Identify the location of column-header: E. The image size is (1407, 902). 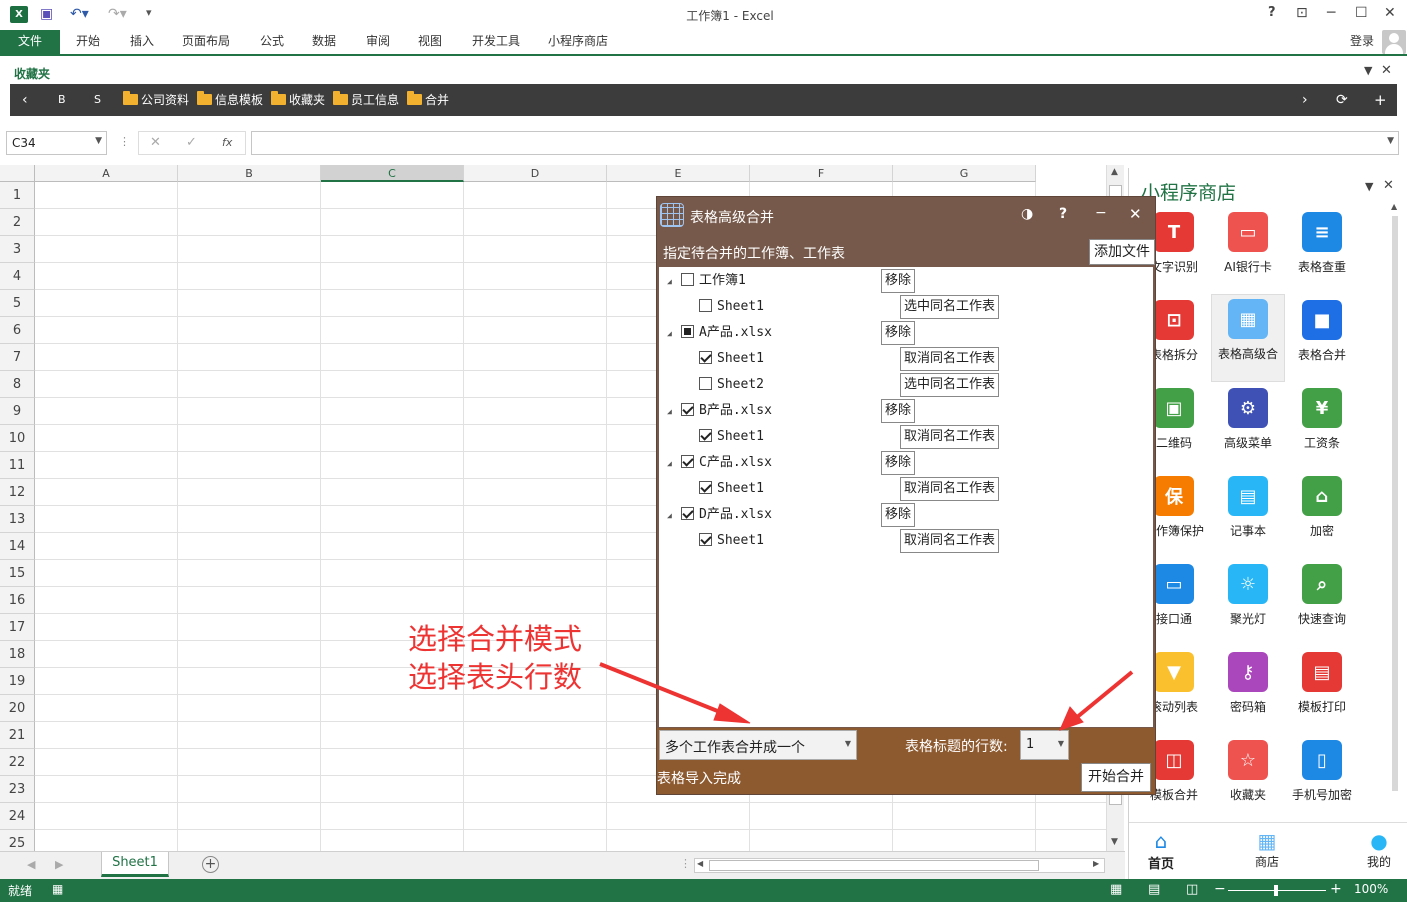
(678, 173).